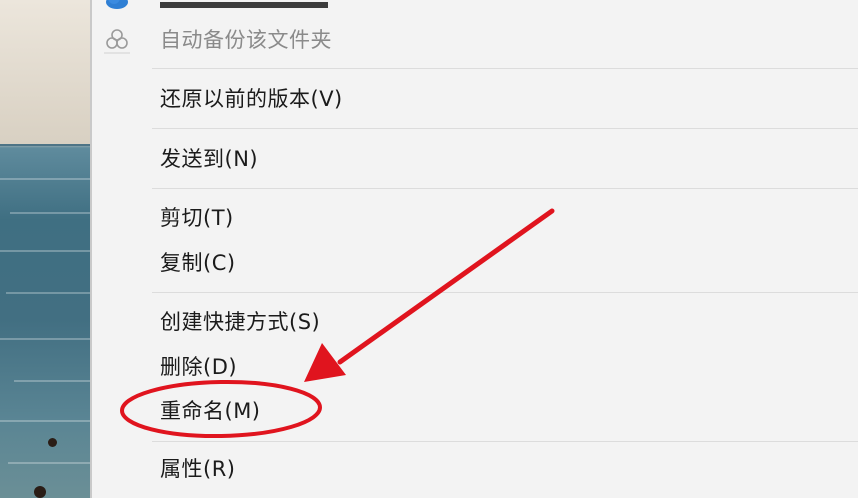  What do you see at coordinates (246, 40) in the screenshot?
I see `menu-item-label: 自动备份该文件夹` at bounding box center [246, 40].